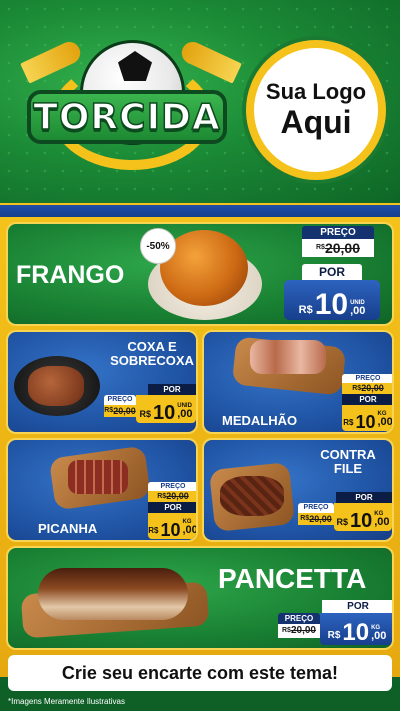  I want to click on product-name: CONTRA FILE, so click(348, 462).